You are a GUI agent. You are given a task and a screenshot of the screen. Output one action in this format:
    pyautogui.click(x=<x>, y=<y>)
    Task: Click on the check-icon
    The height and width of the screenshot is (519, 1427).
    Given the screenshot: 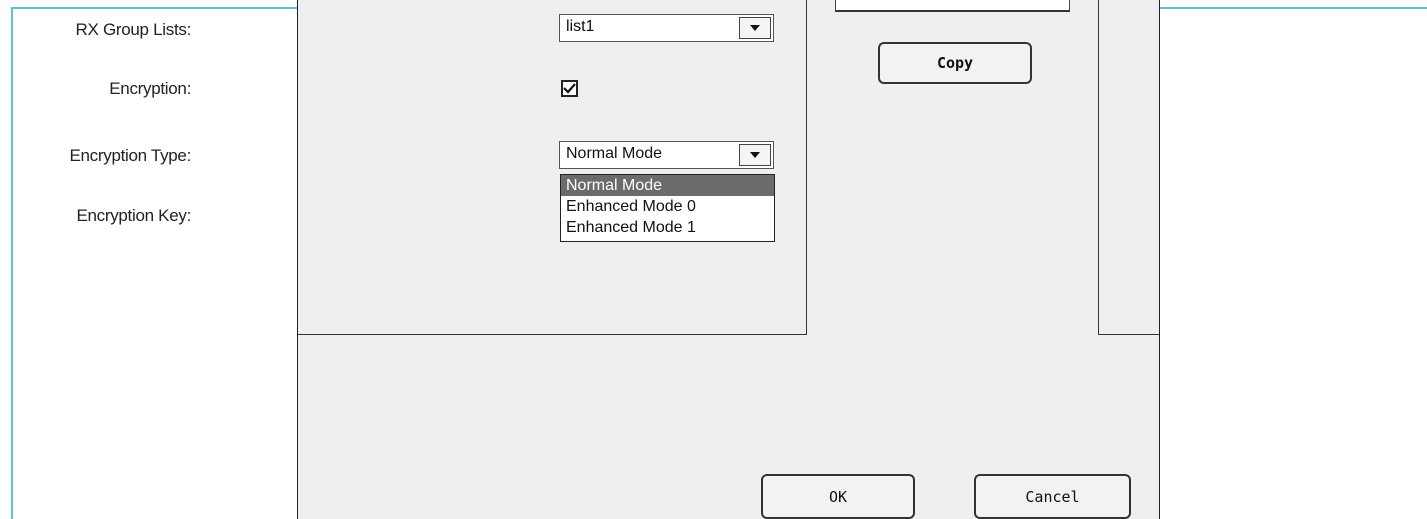 What is the action you would take?
    pyautogui.click(x=569, y=88)
    